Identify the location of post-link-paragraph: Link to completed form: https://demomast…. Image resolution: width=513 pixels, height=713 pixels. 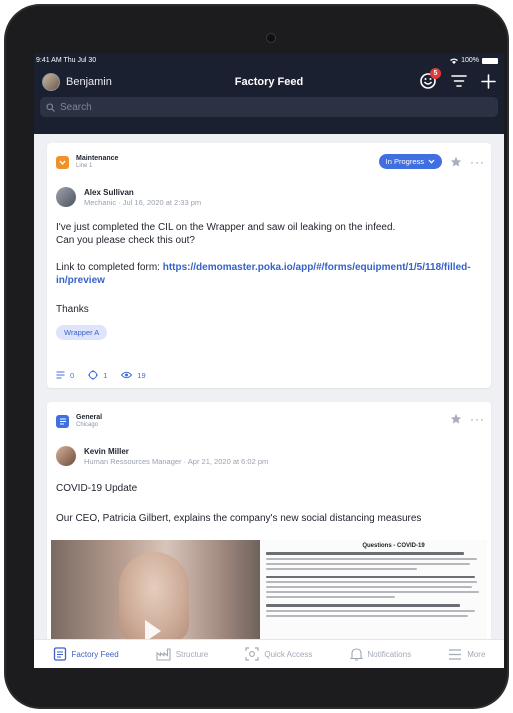
(270, 274).